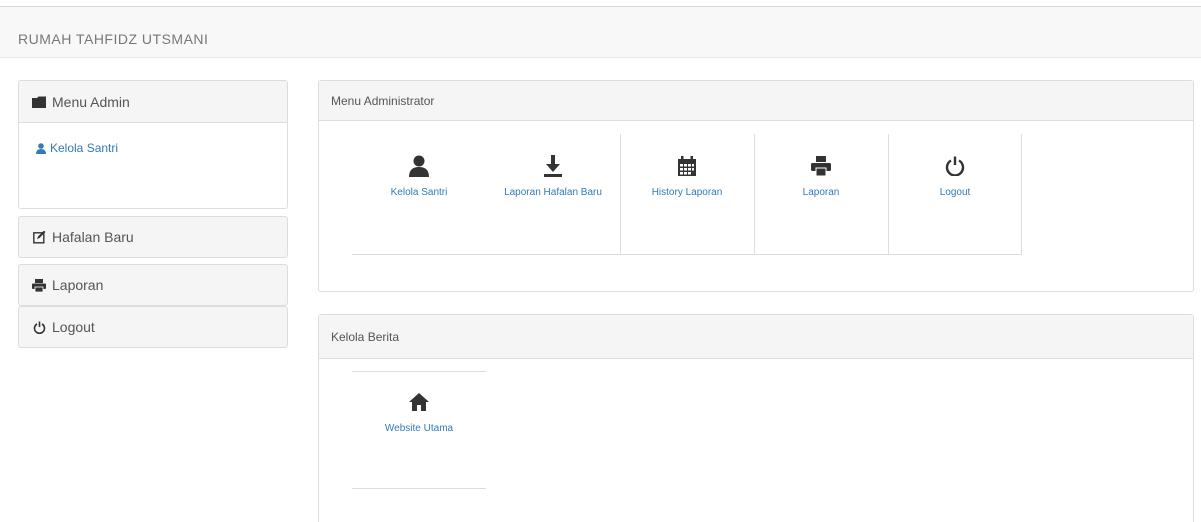 Image resolution: width=1201 pixels, height=522 pixels. Describe the element at coordinates (84, 148) in the screenshot. I see `sidebar-link-label: Kelola Santri` at that location.